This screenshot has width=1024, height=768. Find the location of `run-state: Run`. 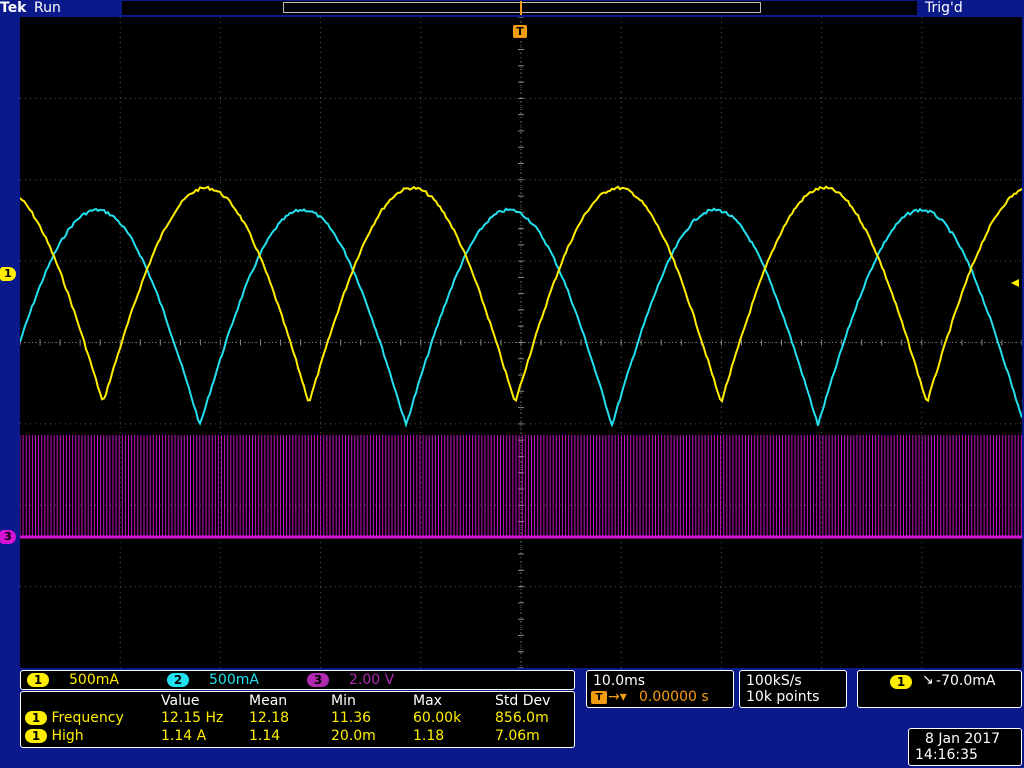

run-state: Run is located at coordinates (47, 8).